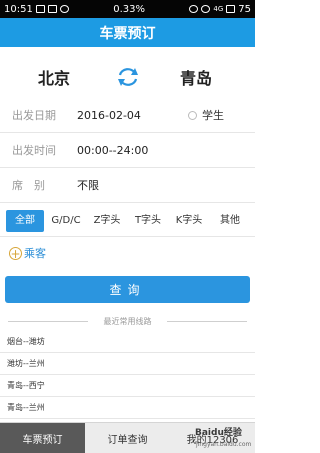 This screenshot has width=320, height=453. What do you see at coordinates (127, 408) in the screenshot?
I see `list-item: 青岛--兰州` at bounding box center [127, 408].